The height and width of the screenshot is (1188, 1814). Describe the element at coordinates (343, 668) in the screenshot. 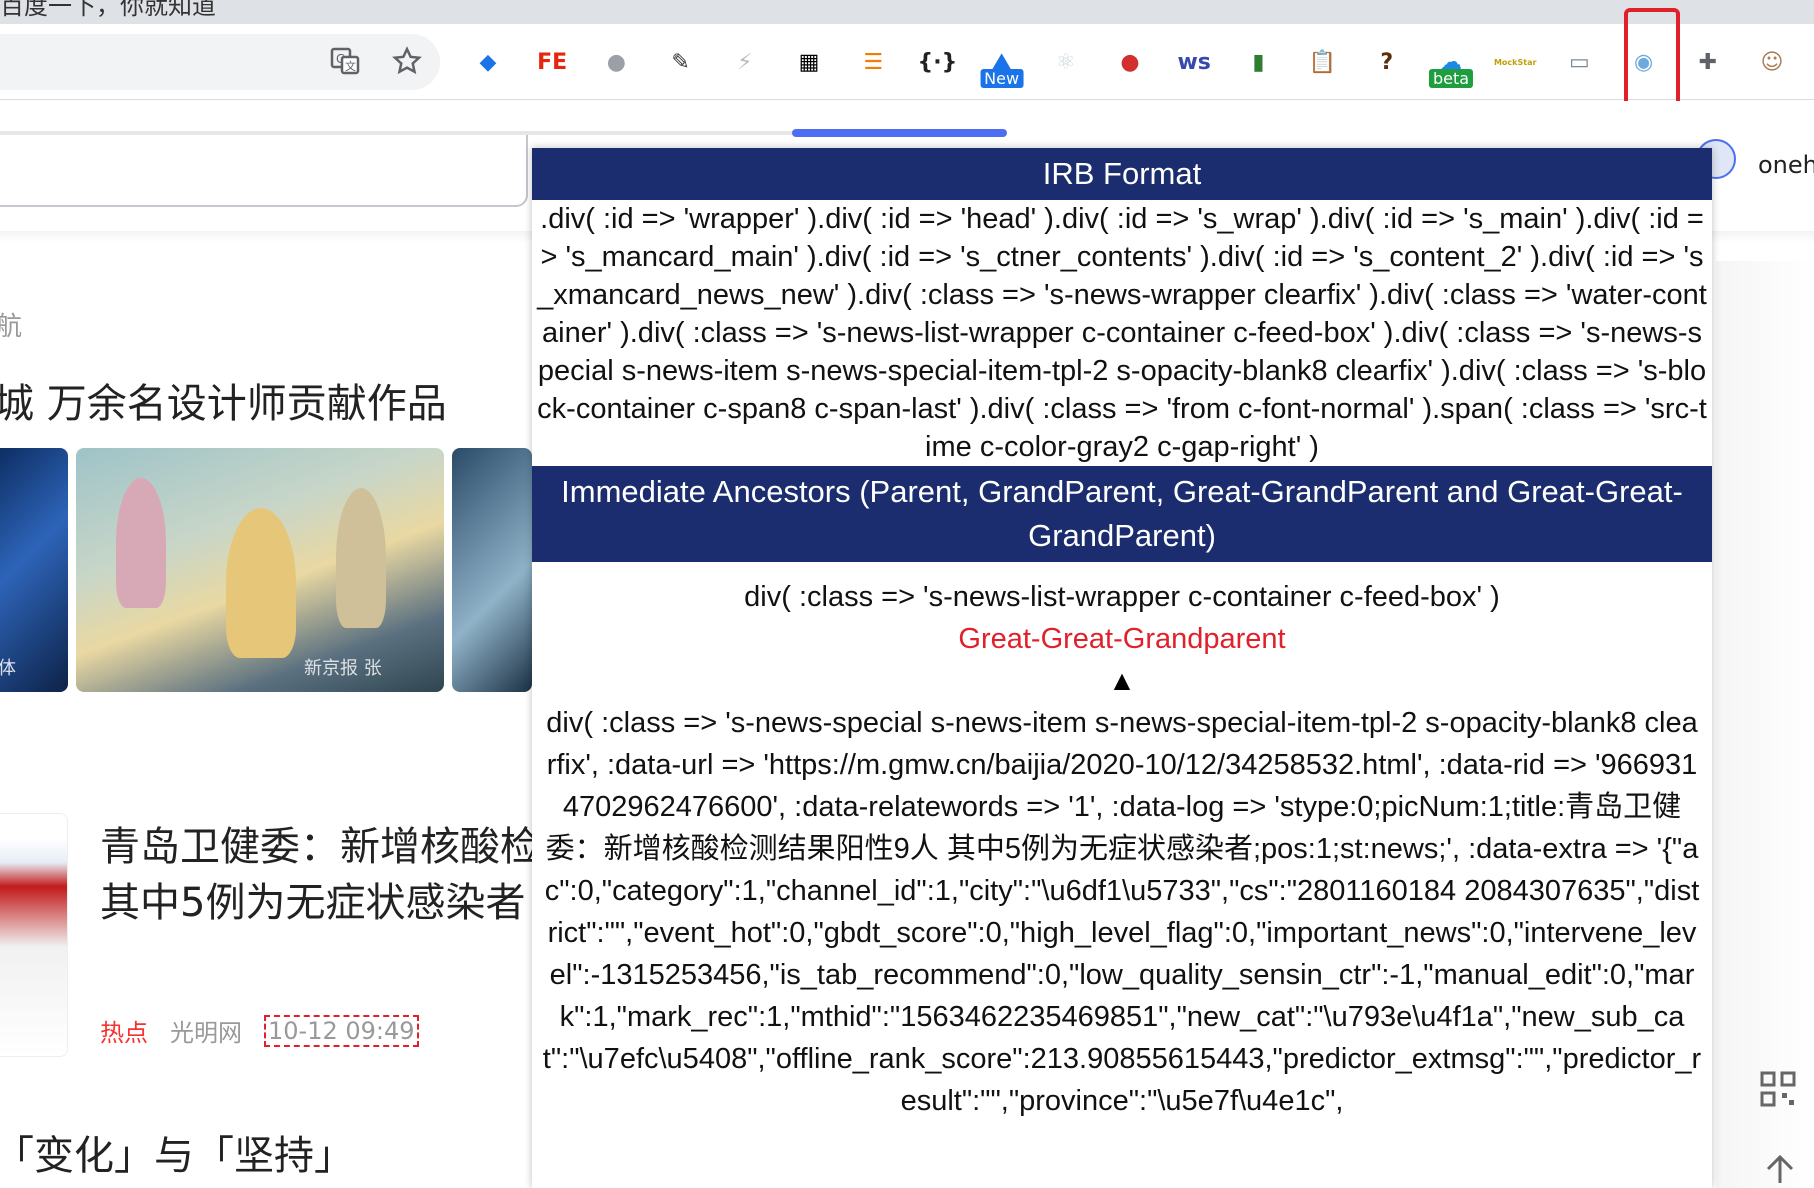

I see `photo-caption: 新京报 张` at that location.